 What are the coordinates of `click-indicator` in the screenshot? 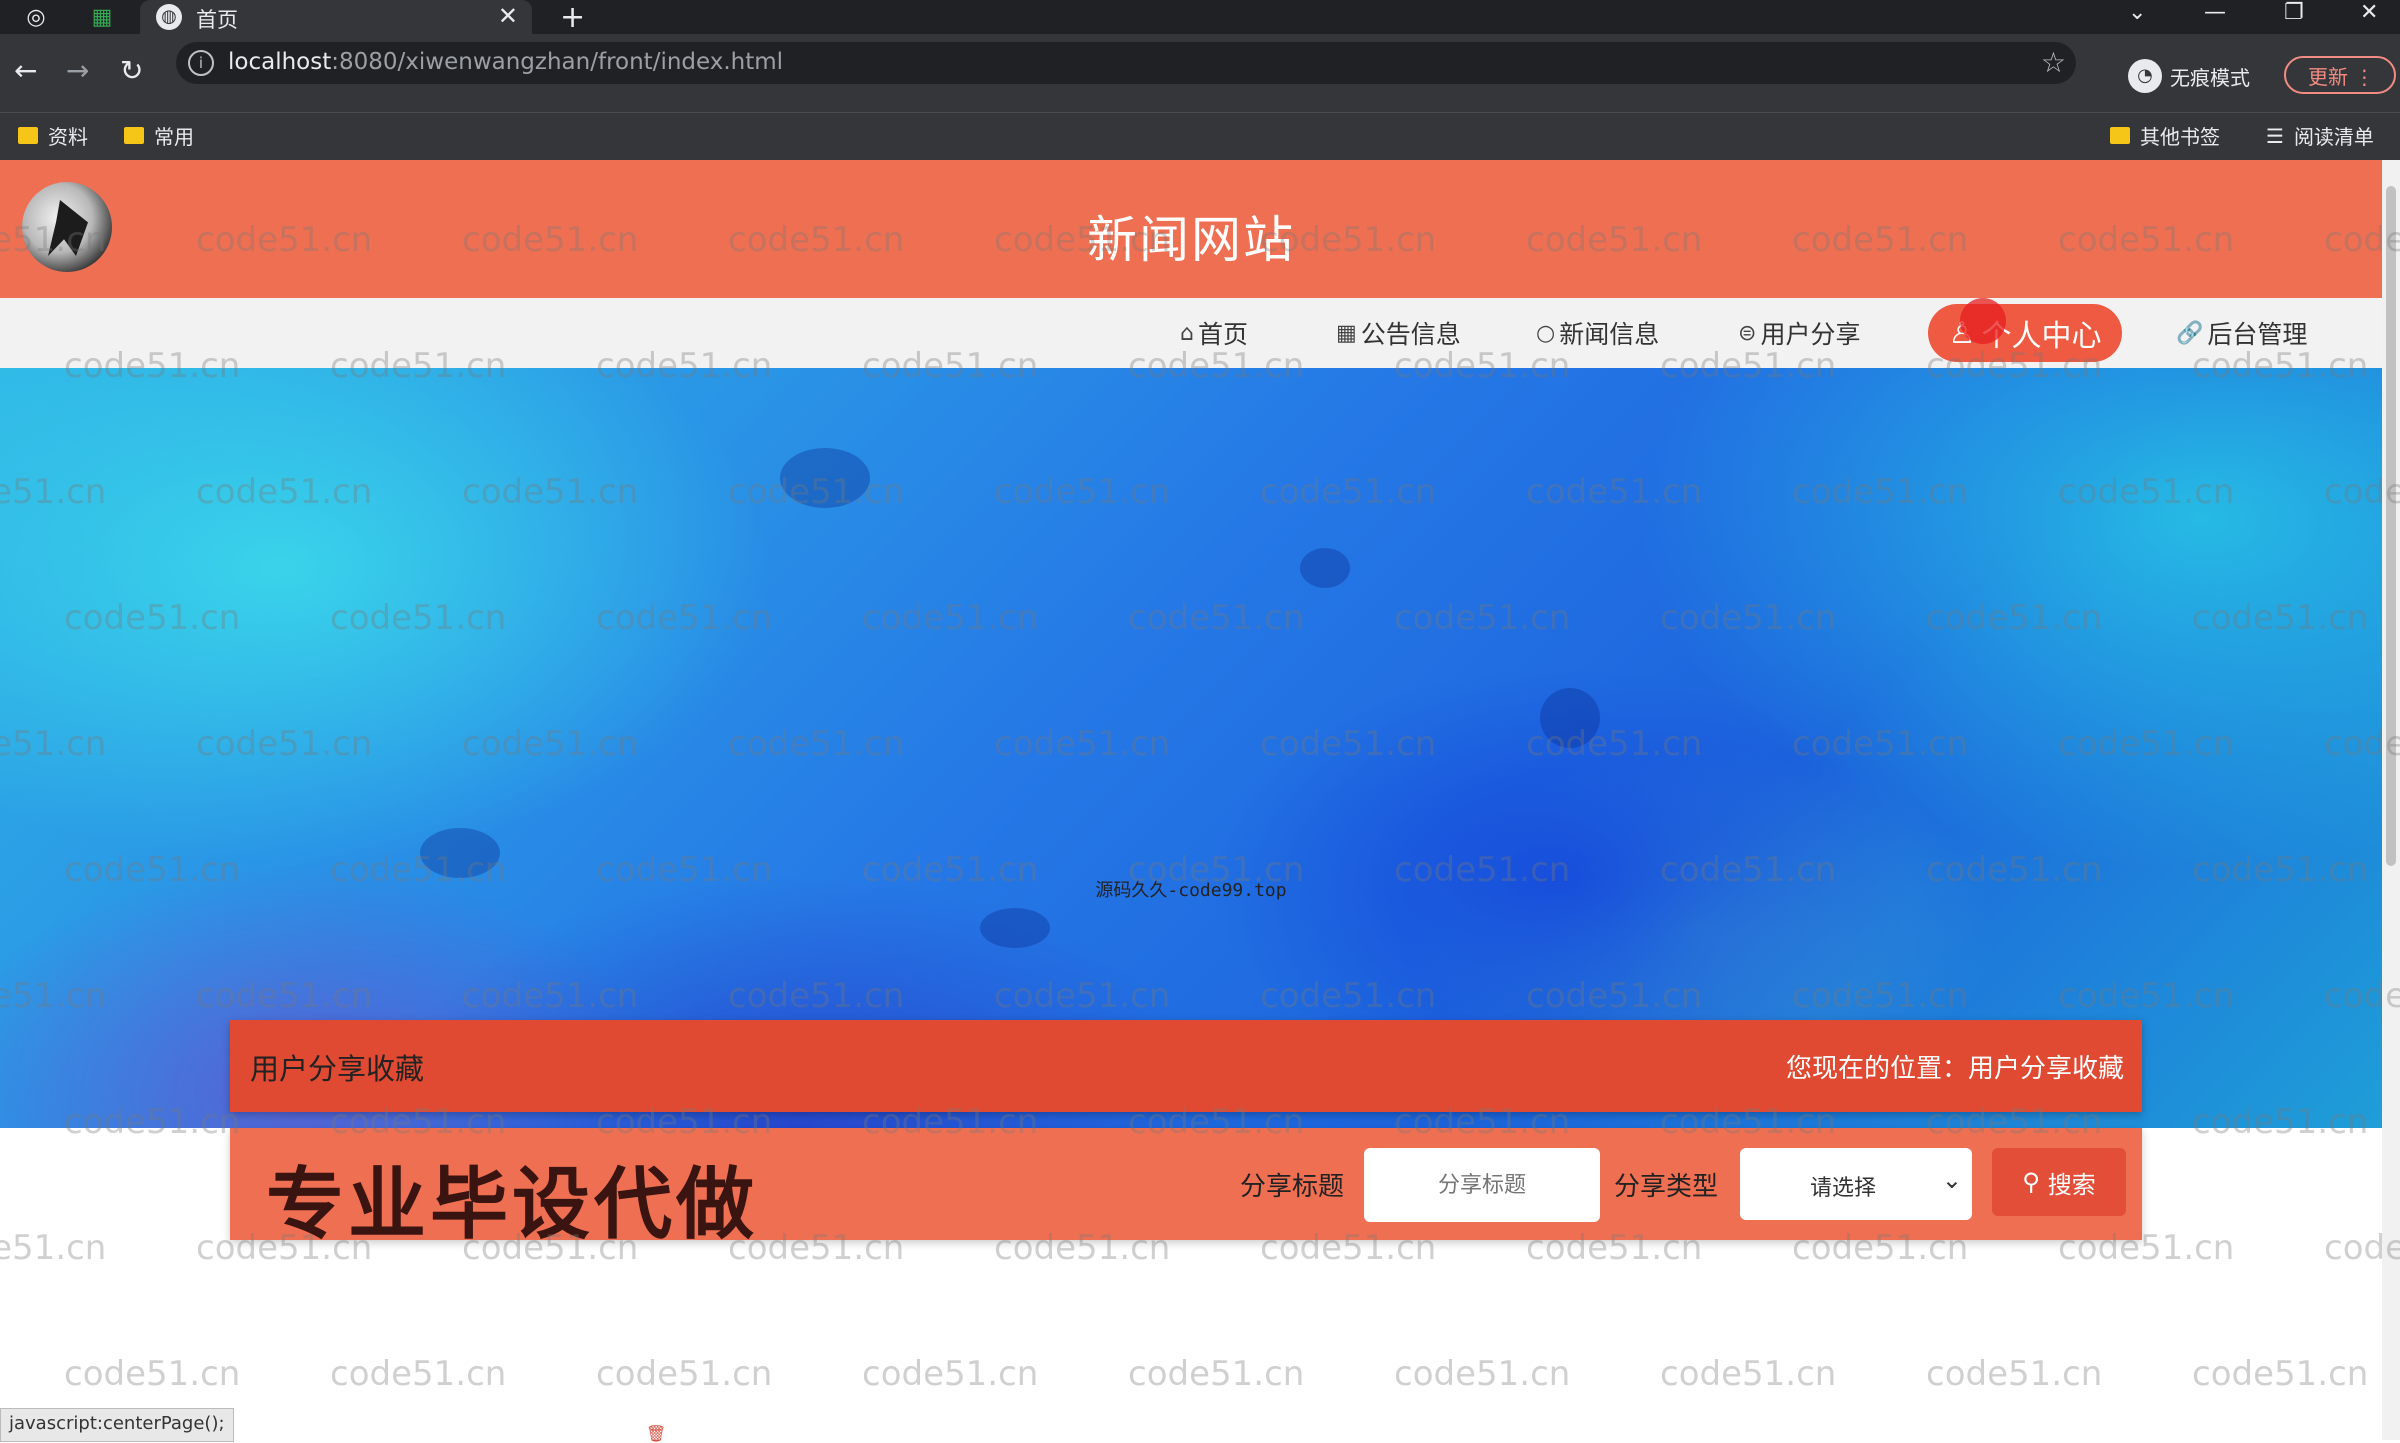 It's located at (1983, 321).